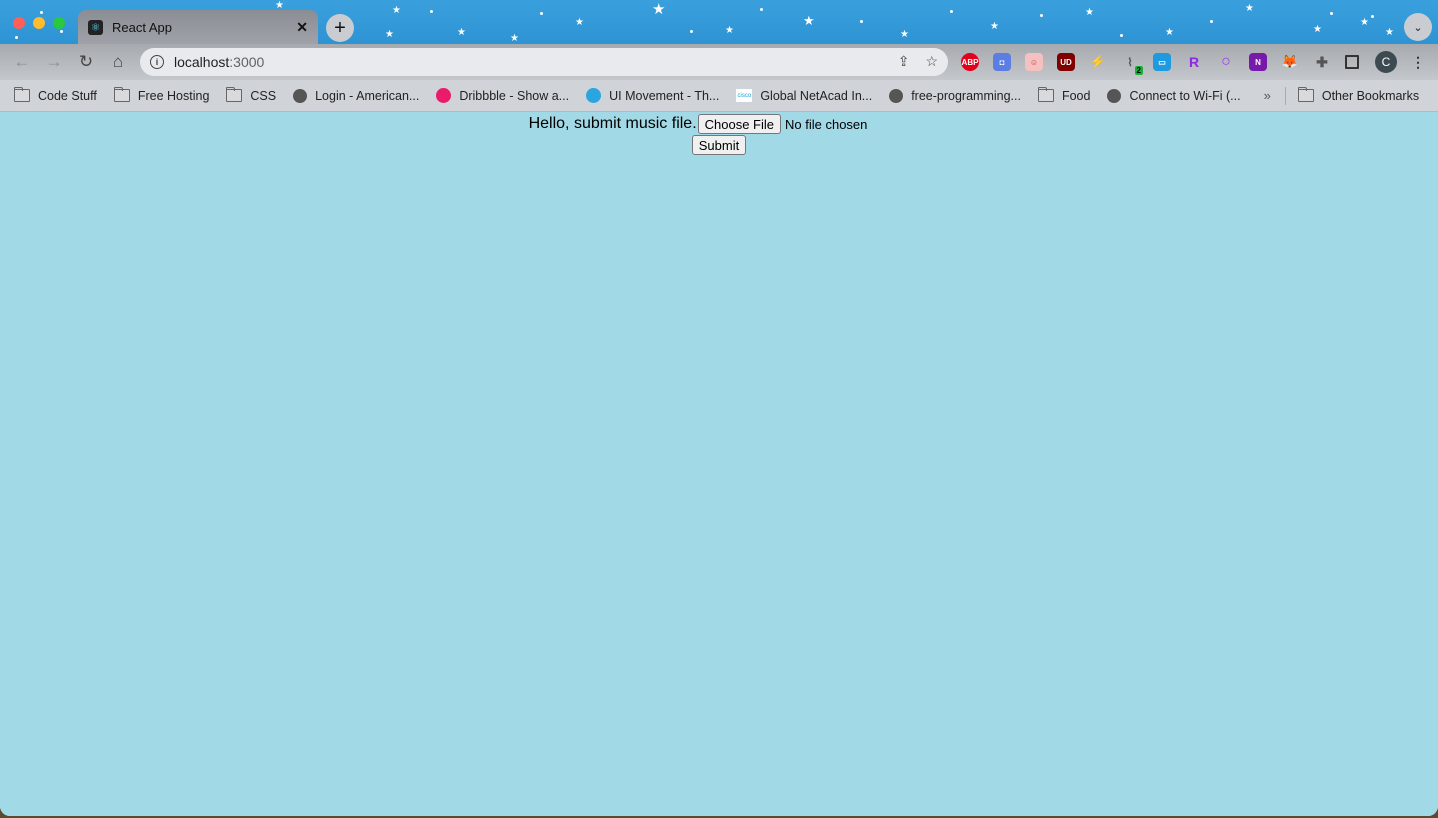 The image size is (1438, 818). What do you see at coordinates (1267, 95) in the screenshot?
I see `more-bookmarks-chevron-icon: »` at bounding box center [1267, 95].